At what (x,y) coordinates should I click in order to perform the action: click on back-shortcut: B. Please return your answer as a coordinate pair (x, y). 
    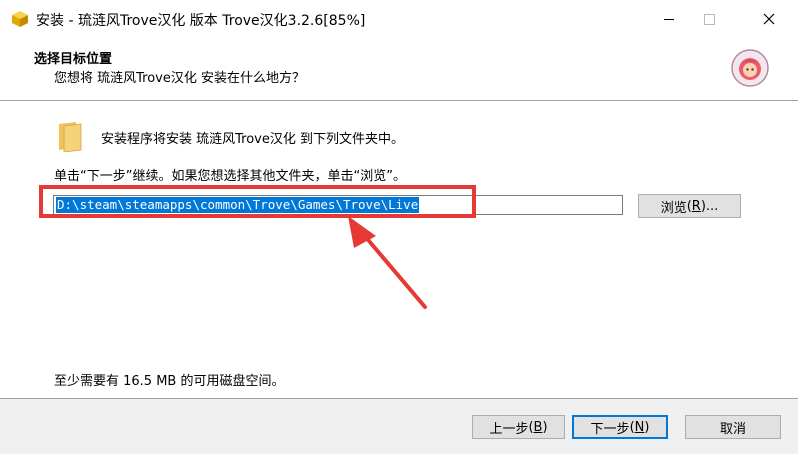
    Looking at the image, I should click on (538, 427).